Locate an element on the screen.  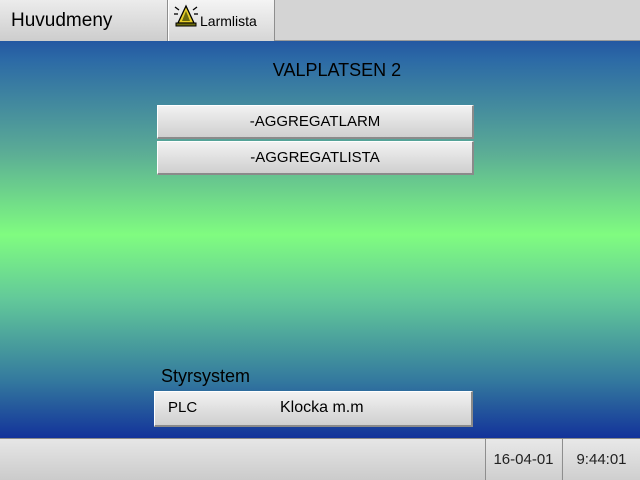
aggregatlarm-button: -AGGREGATLARM is located at coordinates (315, 122).